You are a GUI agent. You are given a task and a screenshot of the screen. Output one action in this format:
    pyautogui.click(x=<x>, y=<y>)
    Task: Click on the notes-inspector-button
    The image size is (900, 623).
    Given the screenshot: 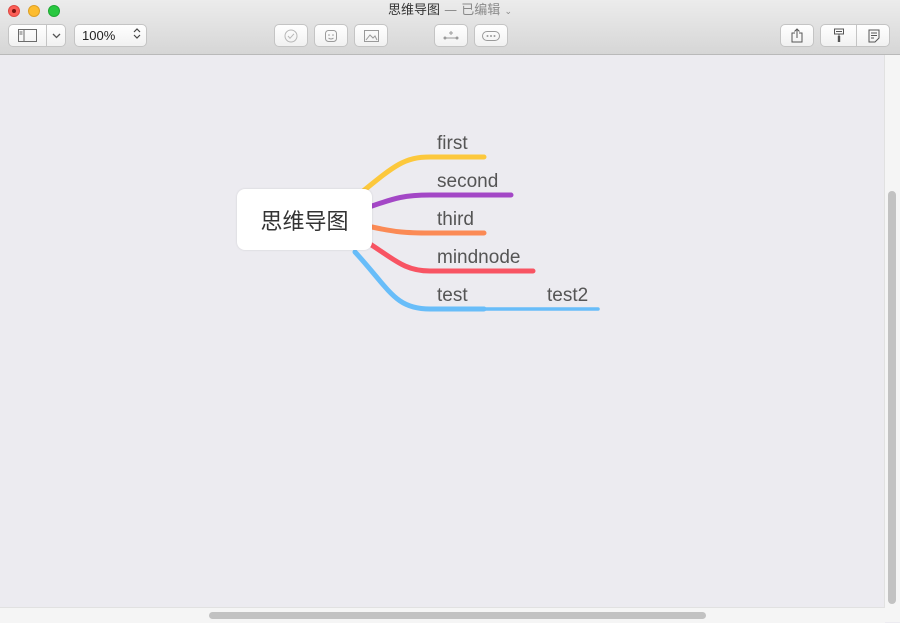 What is the action you would take?
    pyautogui.click(x=873, y=35)
    